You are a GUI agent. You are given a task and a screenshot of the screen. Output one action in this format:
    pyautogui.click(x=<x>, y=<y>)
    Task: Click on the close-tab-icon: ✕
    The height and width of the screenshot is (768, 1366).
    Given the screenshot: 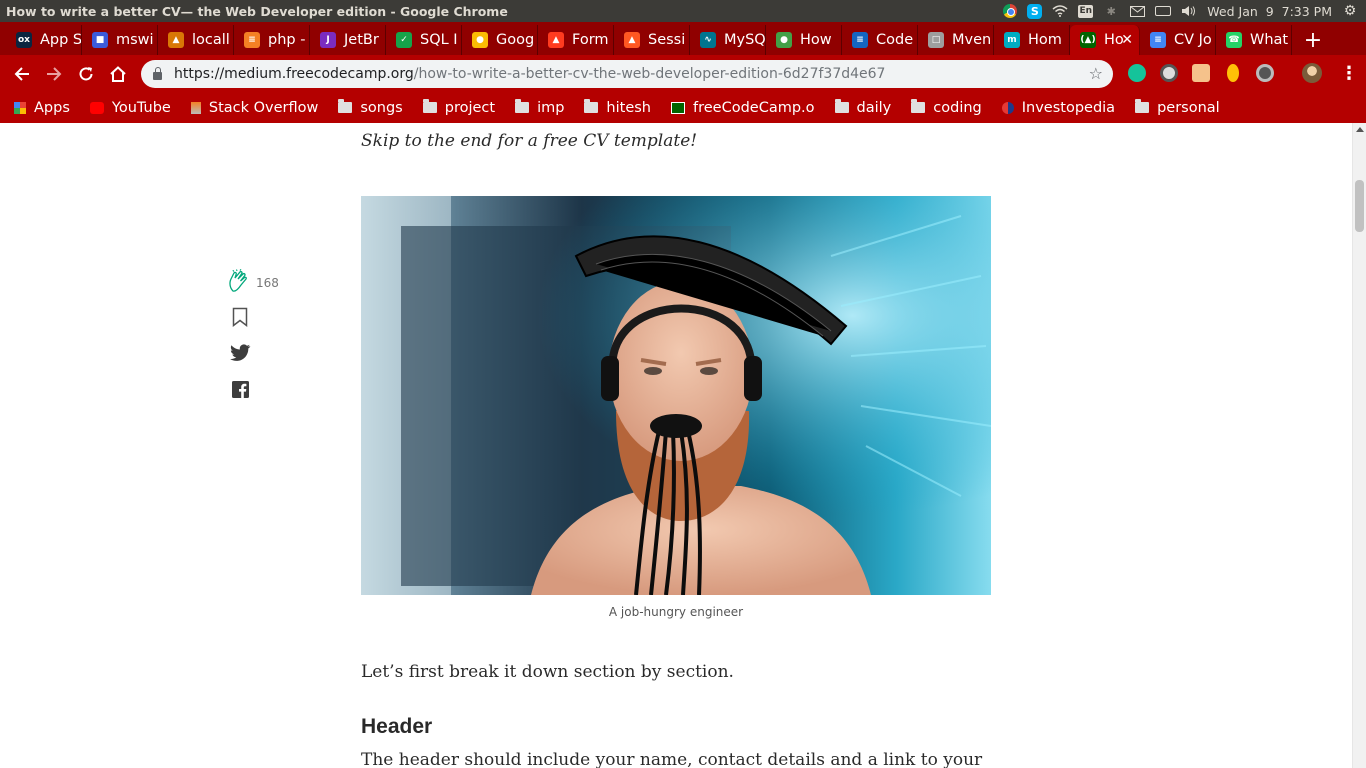 What is the action you would take?
    pyautogui.click(x=1127, y=40)
    